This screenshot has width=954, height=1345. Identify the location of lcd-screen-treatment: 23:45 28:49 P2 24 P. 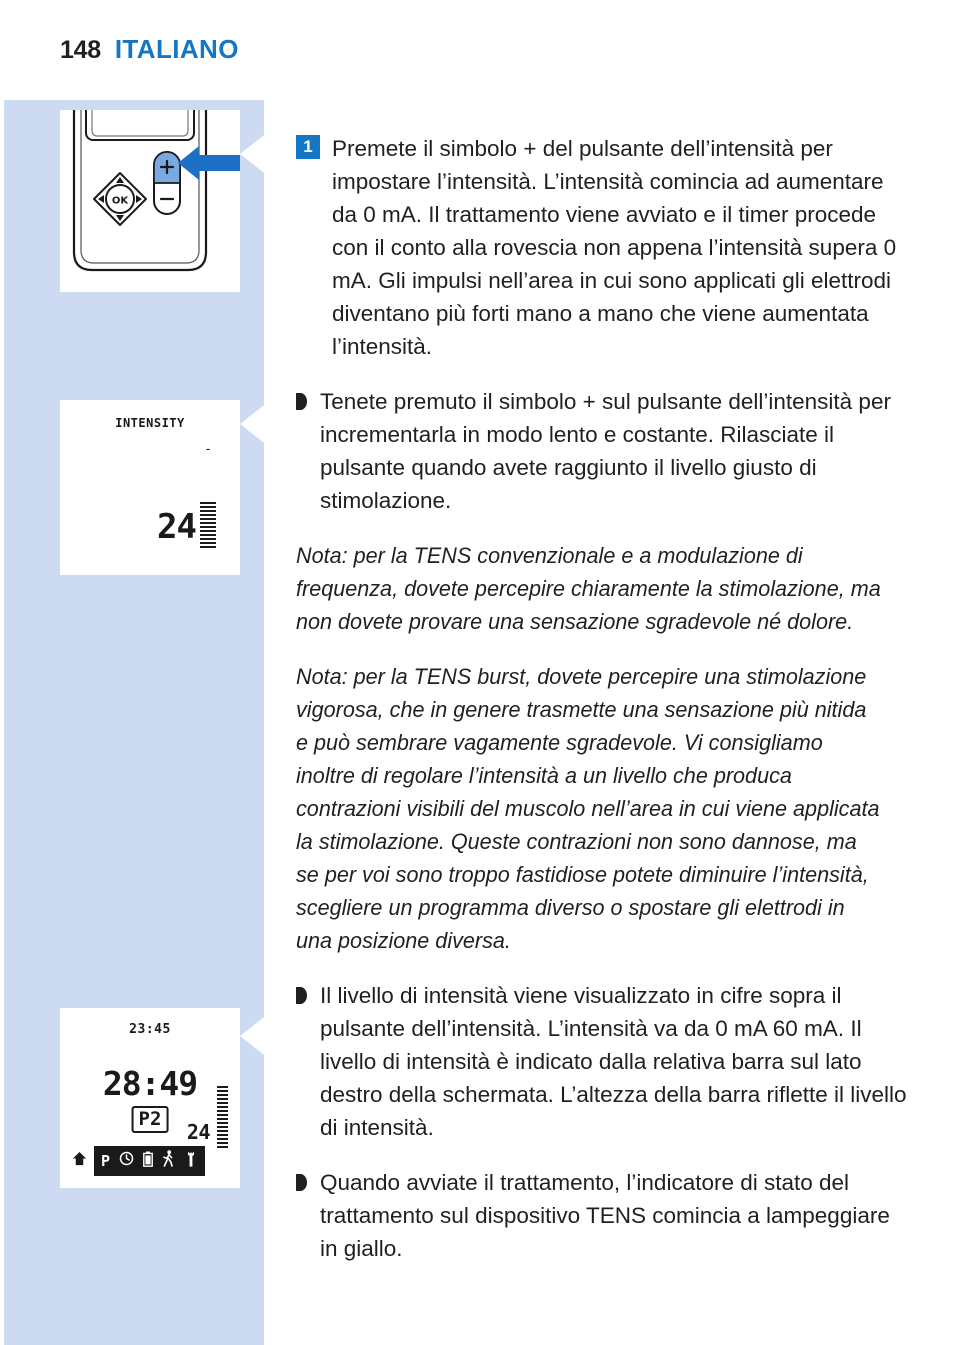
(150, 1098).